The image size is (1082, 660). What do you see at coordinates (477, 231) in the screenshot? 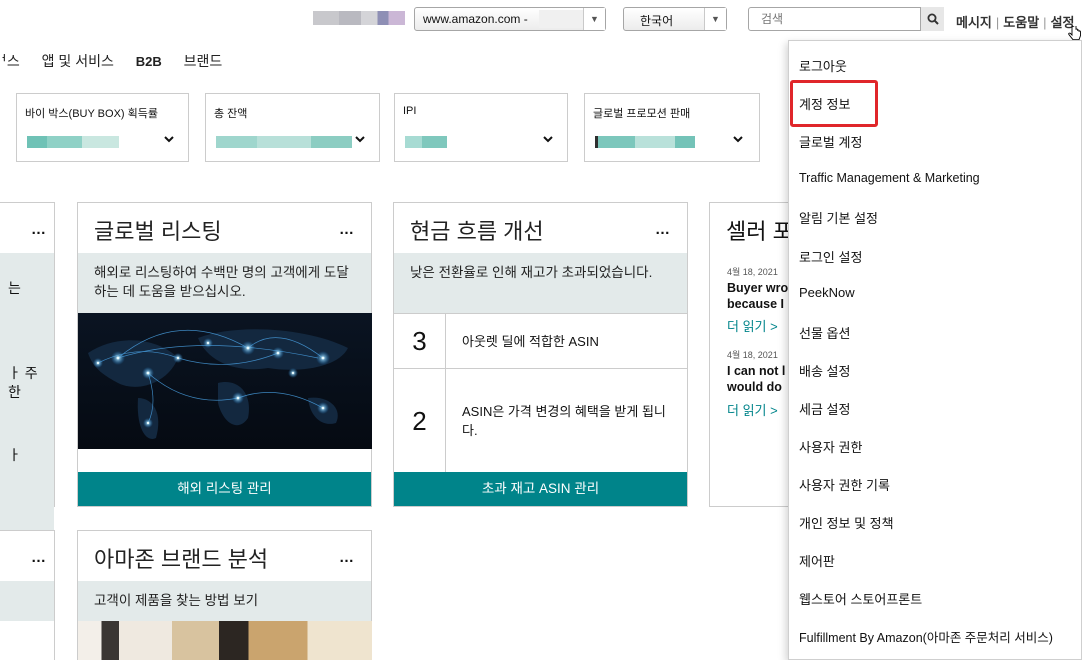
I see `widget-title: 현금 흐름 개선` at bounding box center [477, 231].